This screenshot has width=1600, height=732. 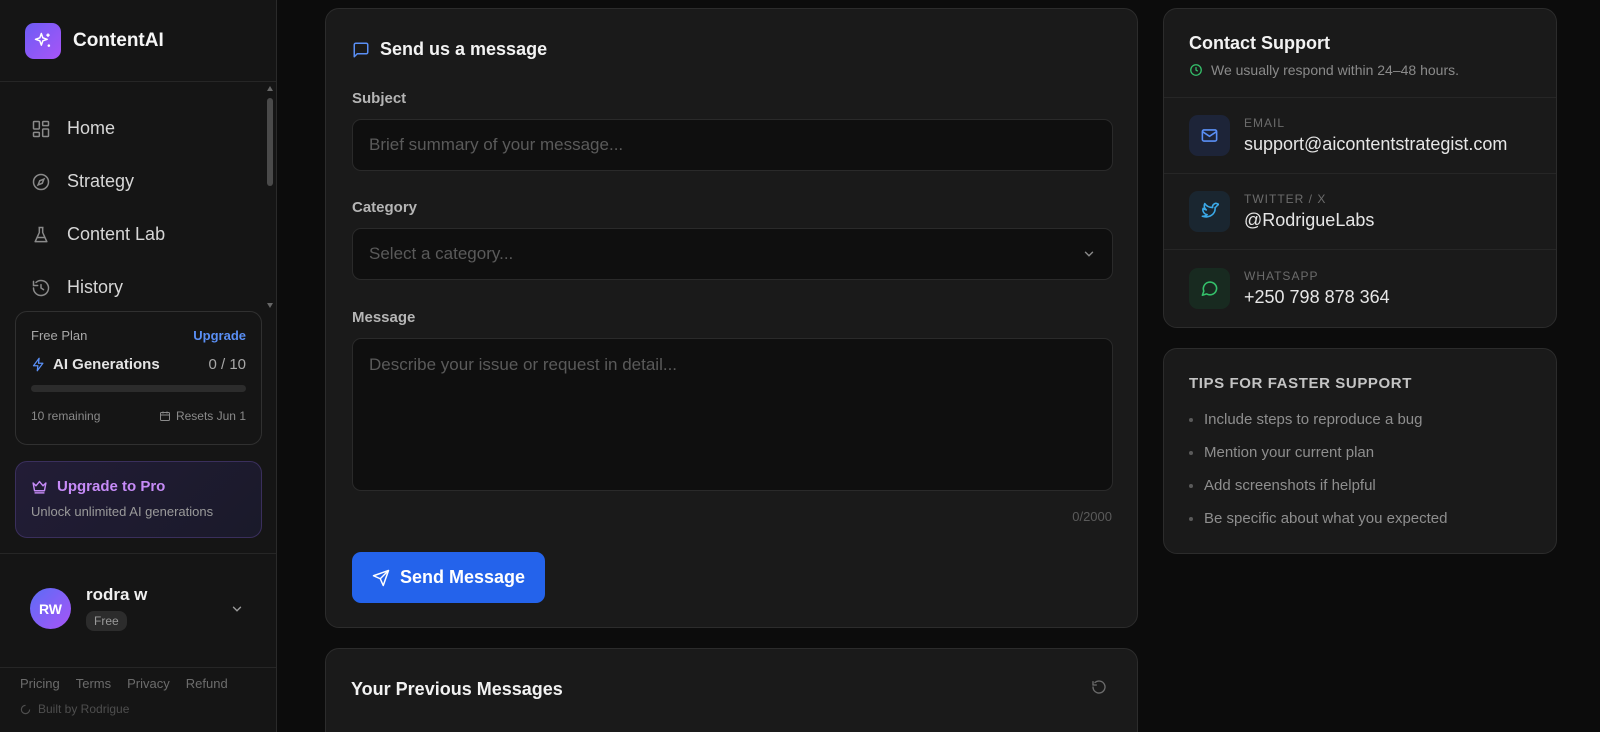 What do you see at coordinates (25, 709) in the screenshot?
I see `spinner-icon` at bounding box center [25, 709].